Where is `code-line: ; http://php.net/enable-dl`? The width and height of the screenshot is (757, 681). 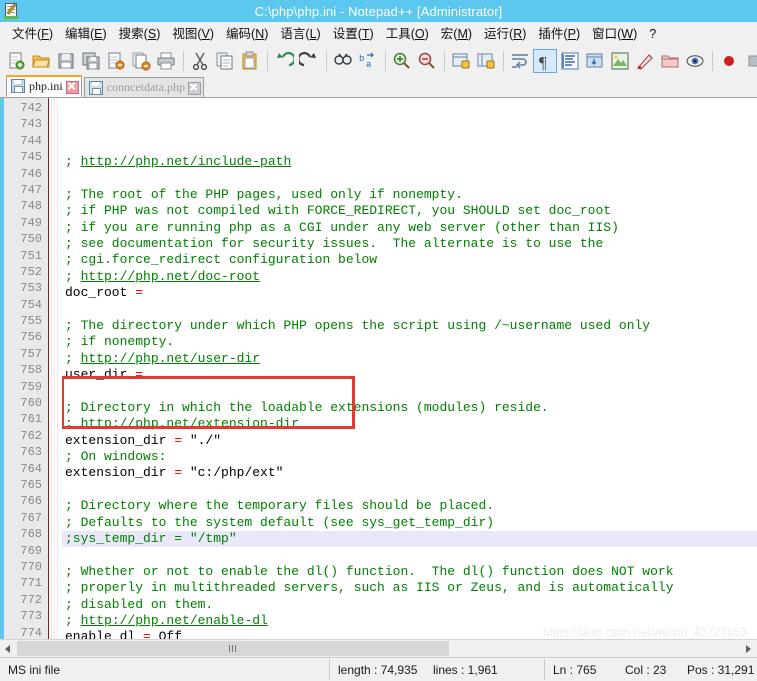 code-line: ; http://php.net/enable-dl is located at coordinates (409, 621).